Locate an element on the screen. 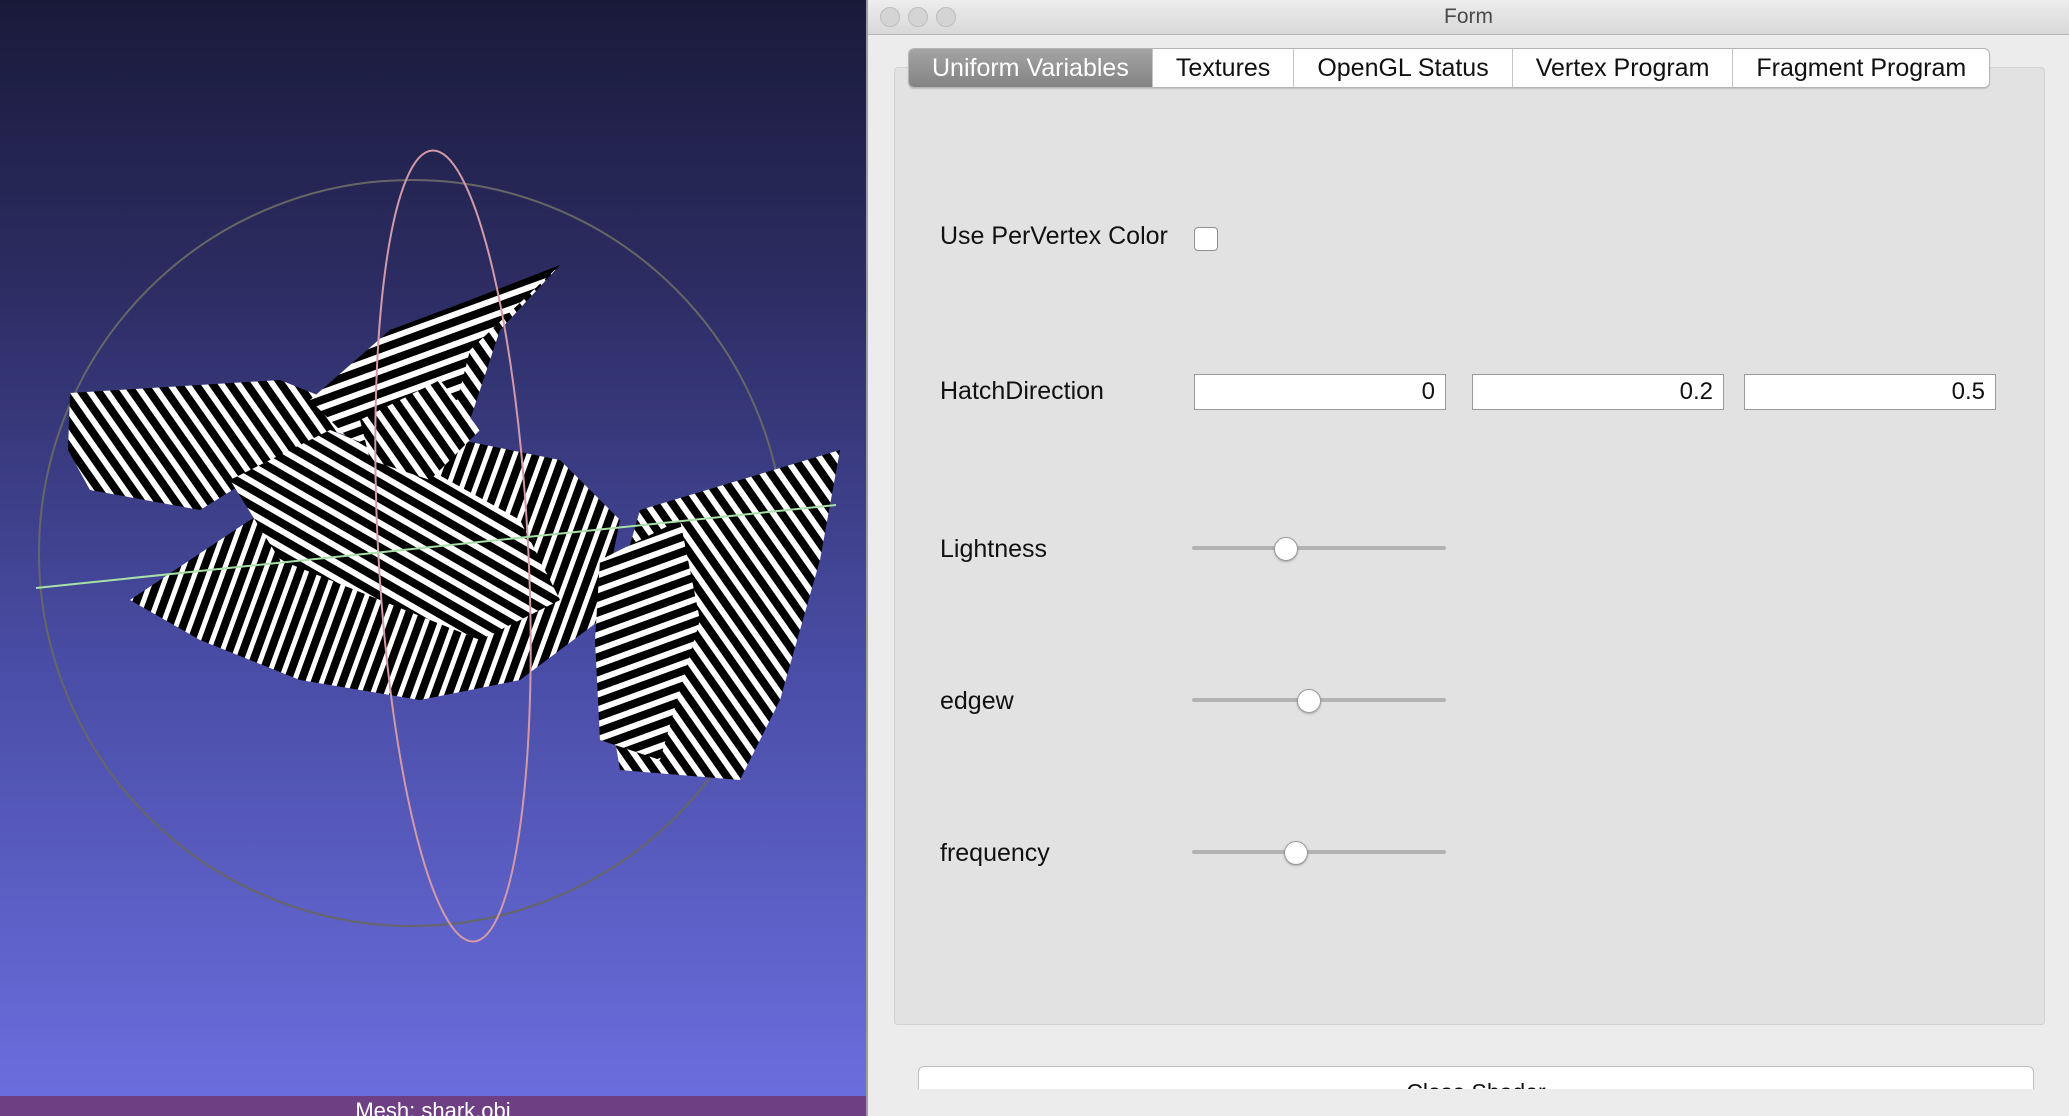  hatch-direction-x-field: 0 is located at coordinates (1320, 392).